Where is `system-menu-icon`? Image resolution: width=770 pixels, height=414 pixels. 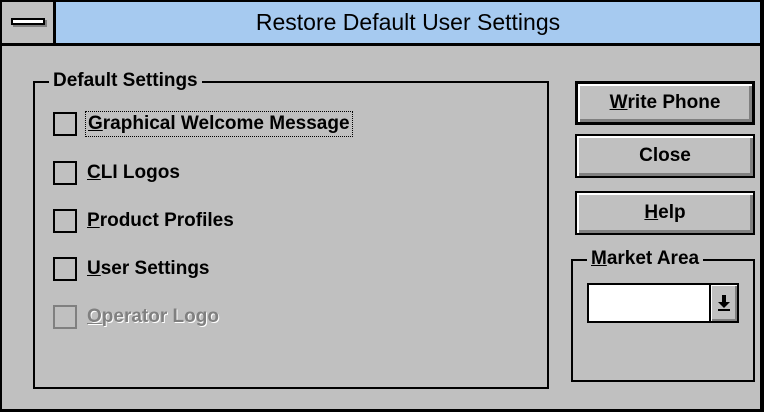 system-menu-icon is located at coordinates (28, 21).